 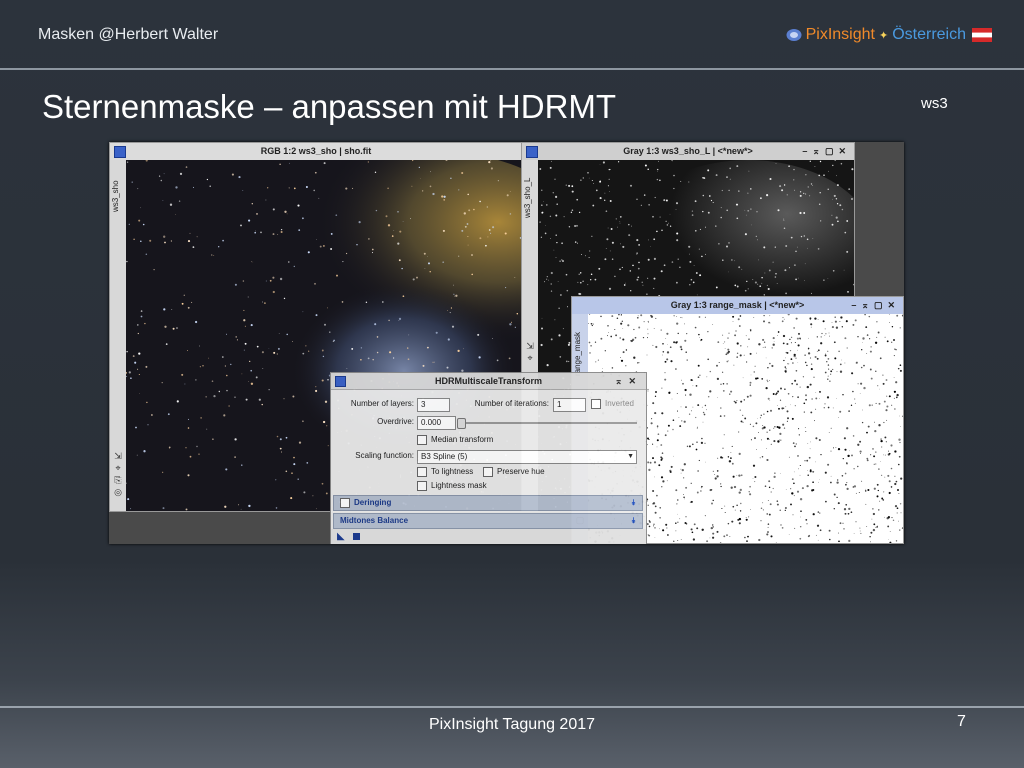 I want to click on iterations-input: 1, so click(x=569, y=405).